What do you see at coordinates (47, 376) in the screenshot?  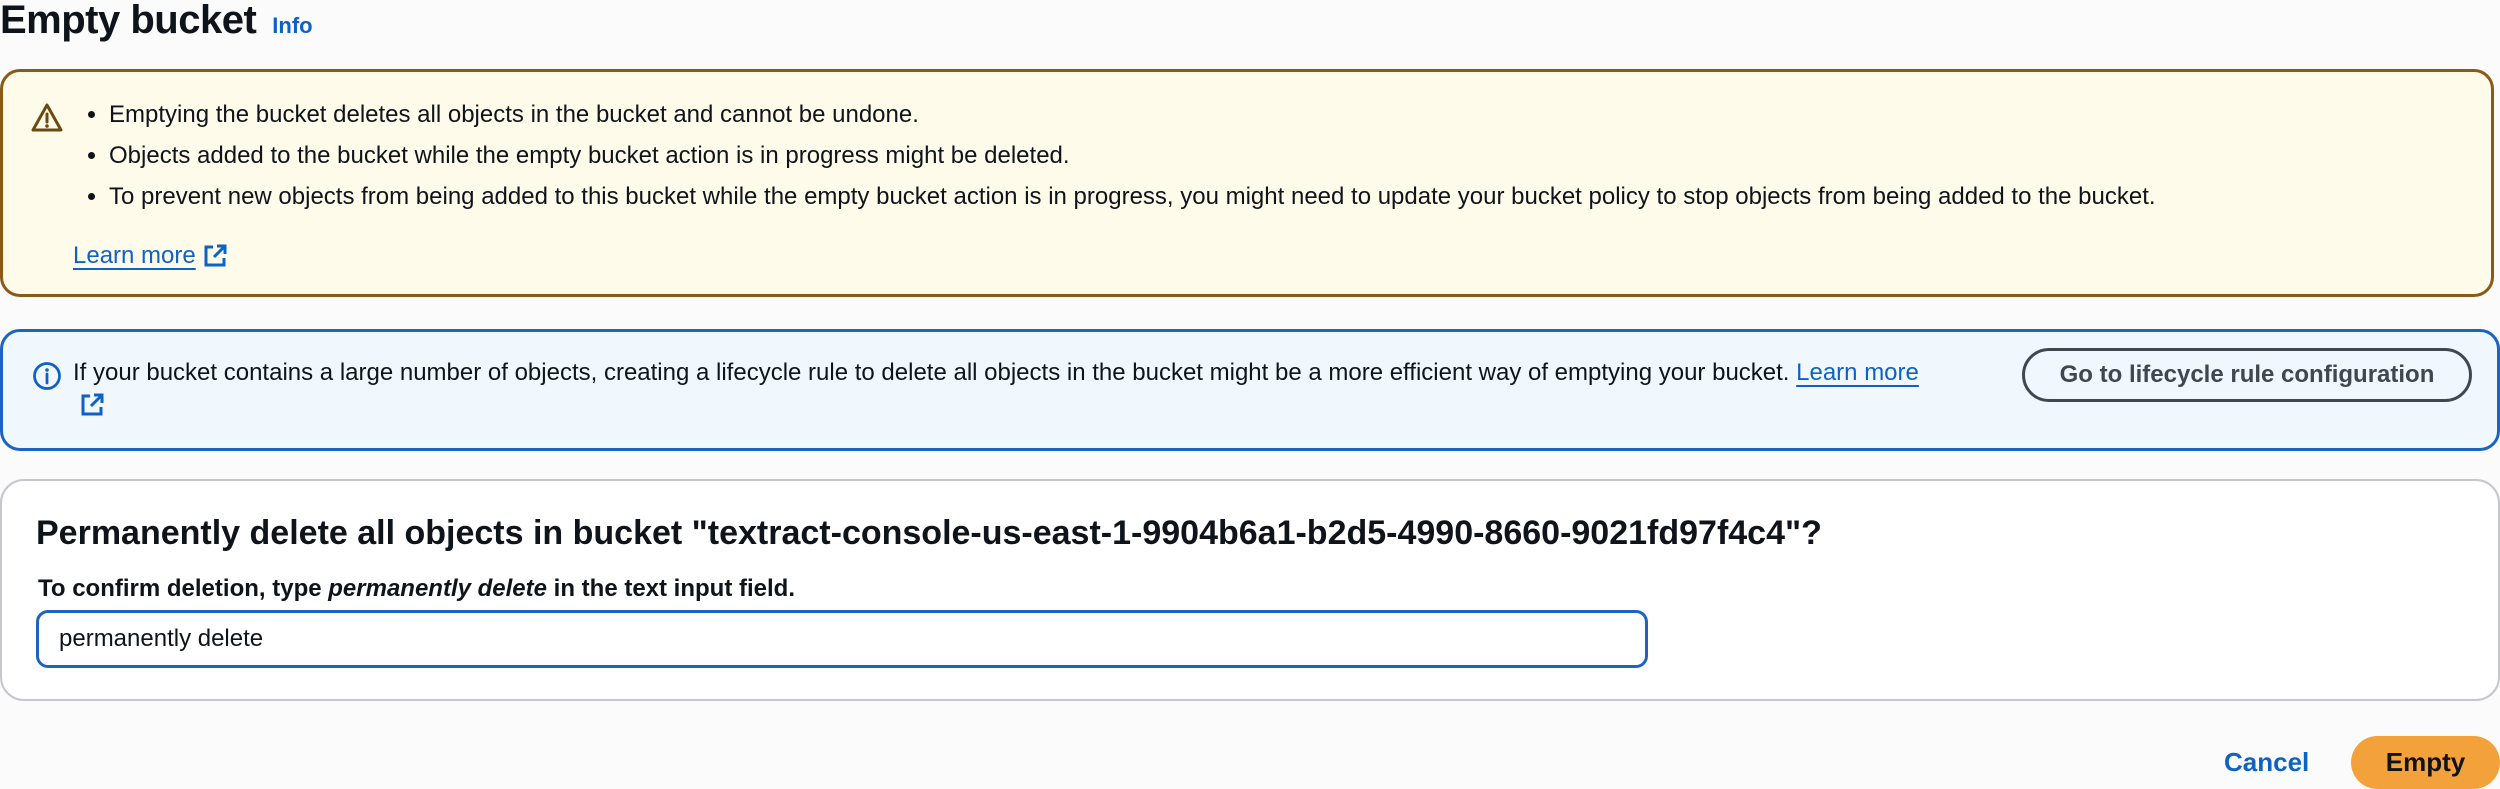 I see `info-icon` at bounding box center [47, 376].